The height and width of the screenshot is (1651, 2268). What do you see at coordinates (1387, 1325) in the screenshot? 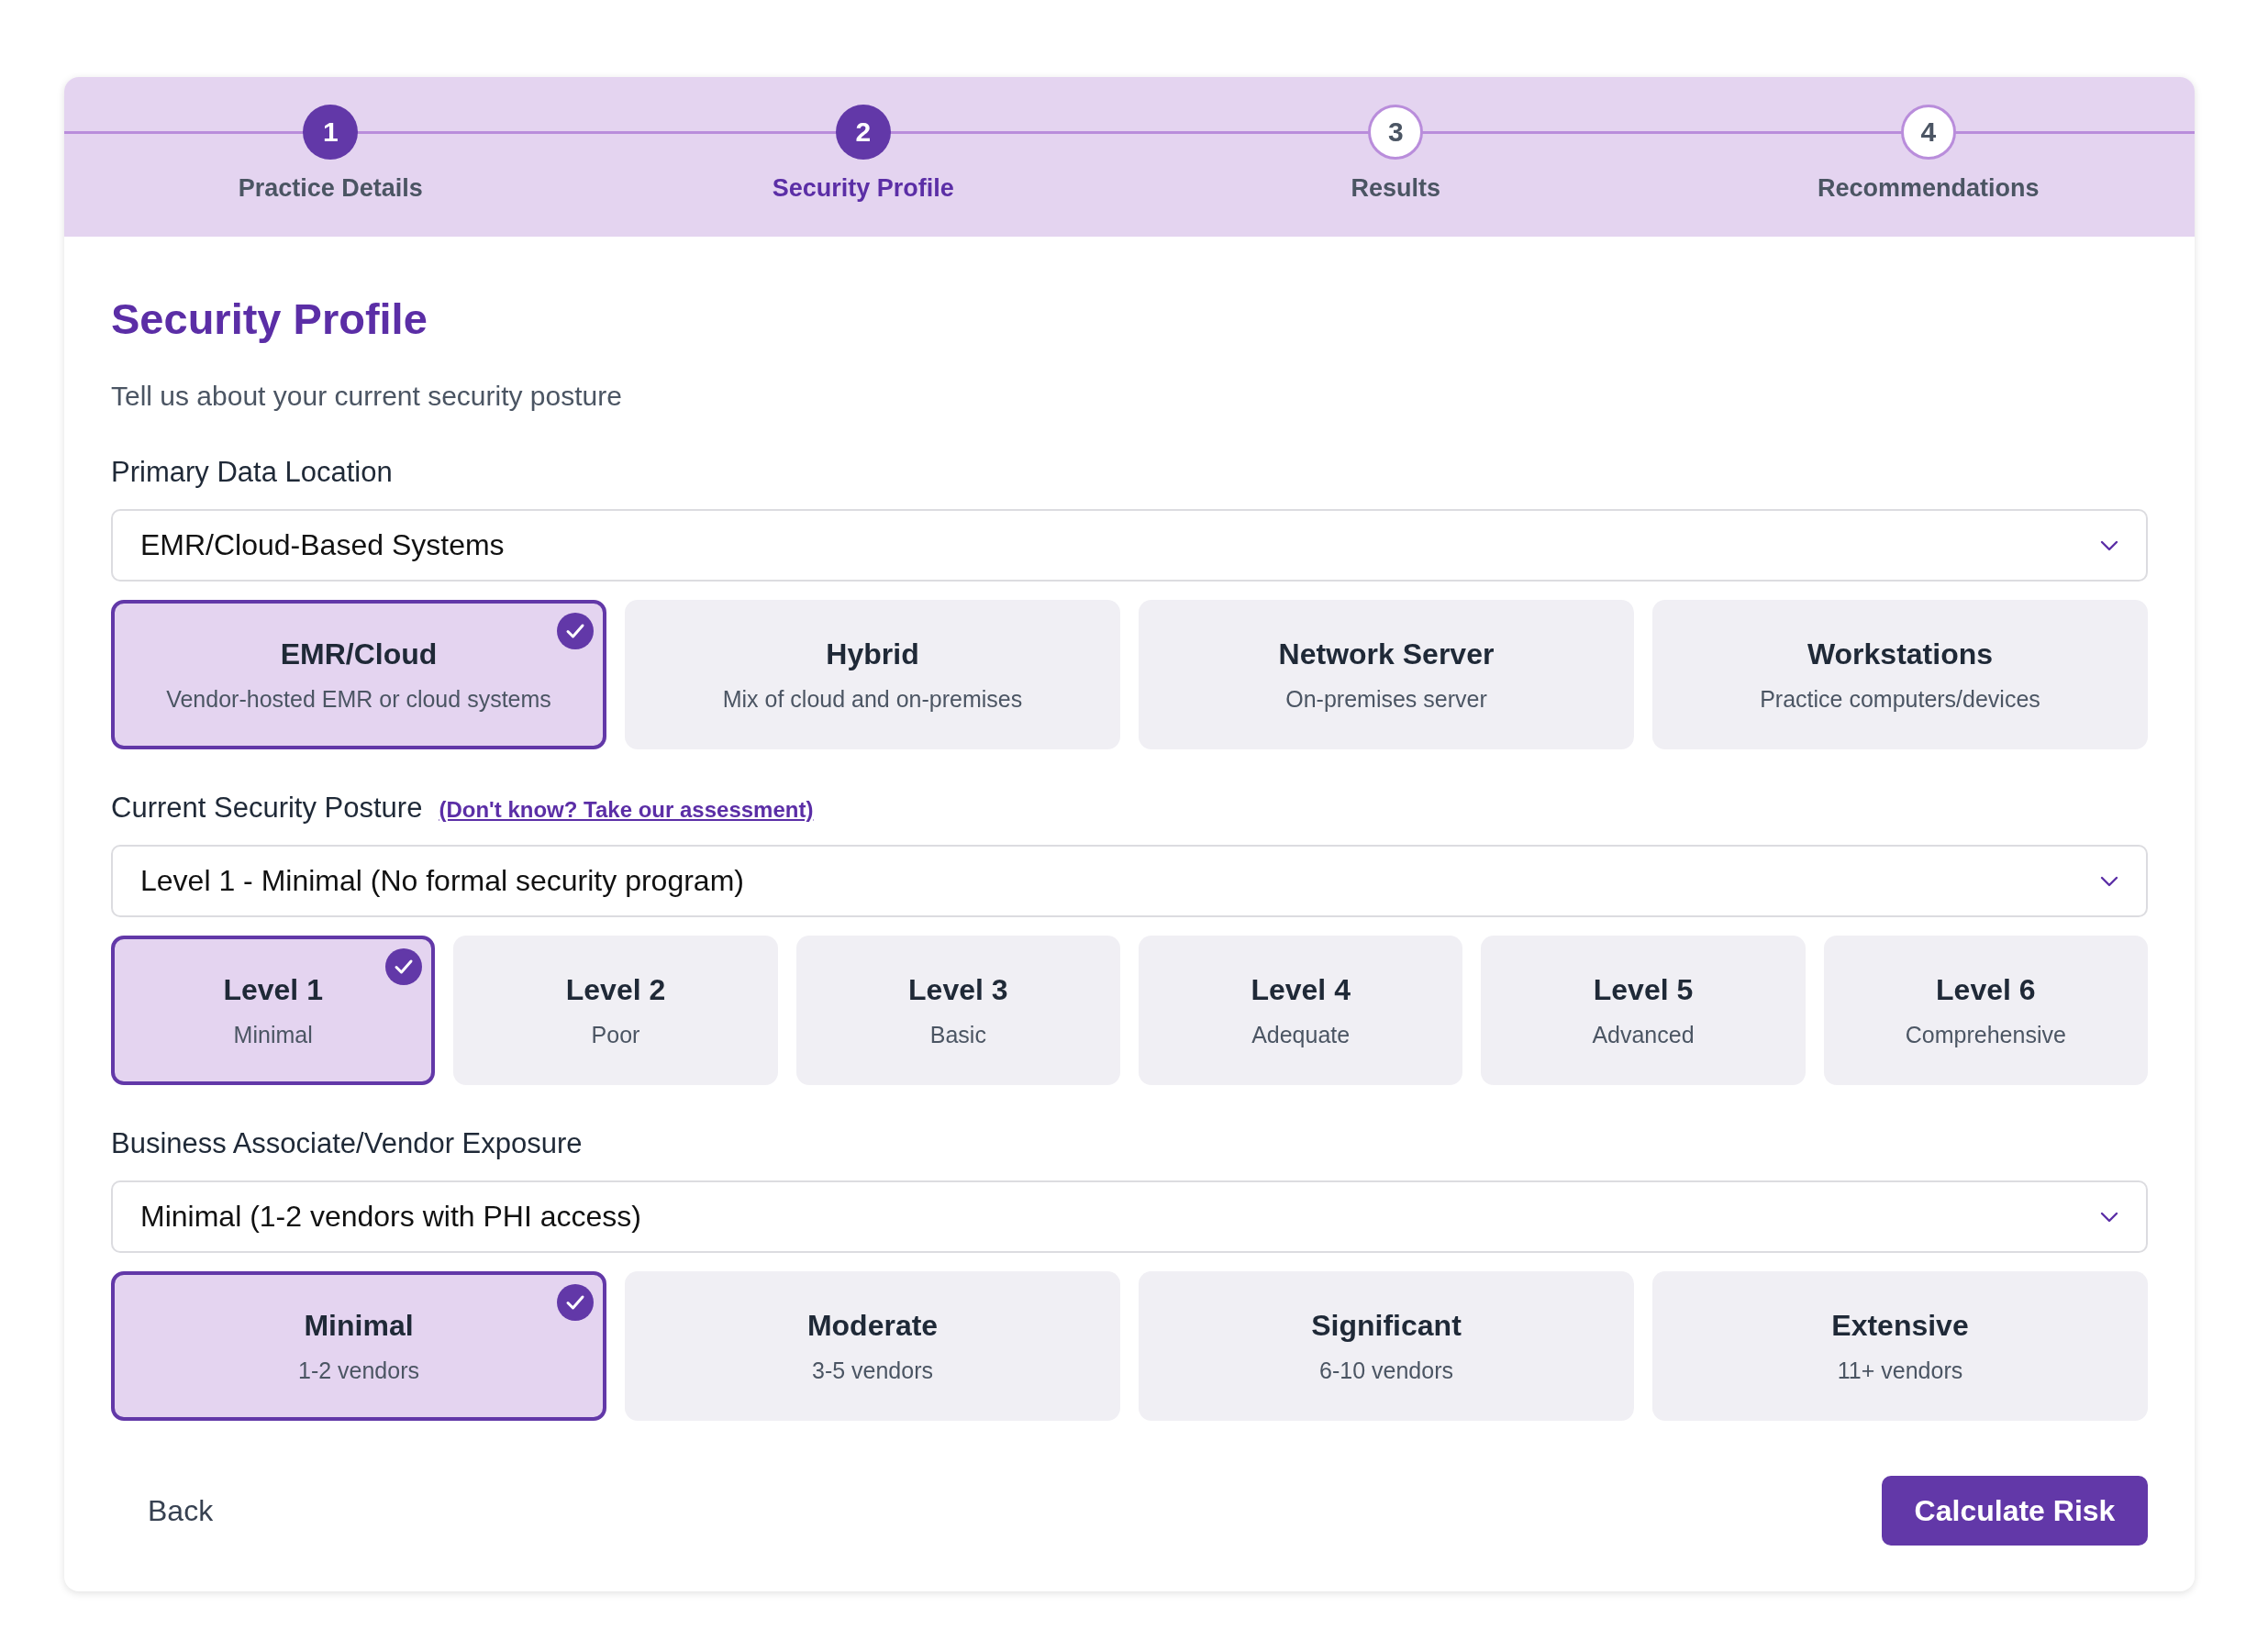
I see `option-title: Significant` at bounding box center [1387, 1325].